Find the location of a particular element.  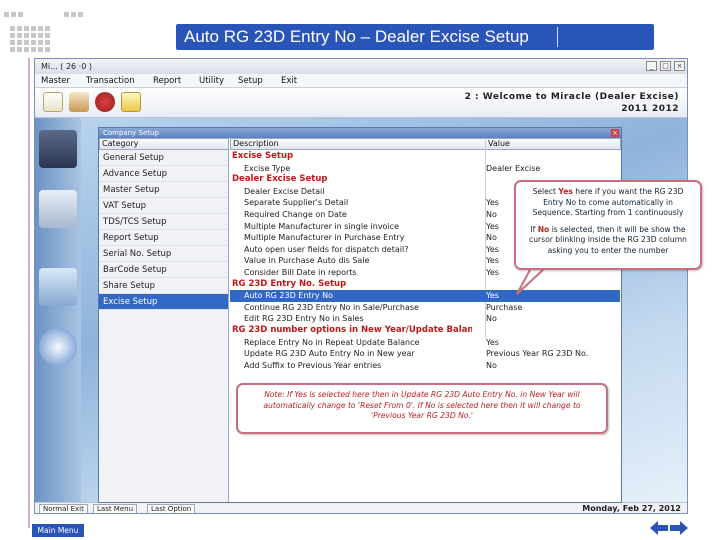

menu-item-exit: Exit is located at coordinates (289, 81).